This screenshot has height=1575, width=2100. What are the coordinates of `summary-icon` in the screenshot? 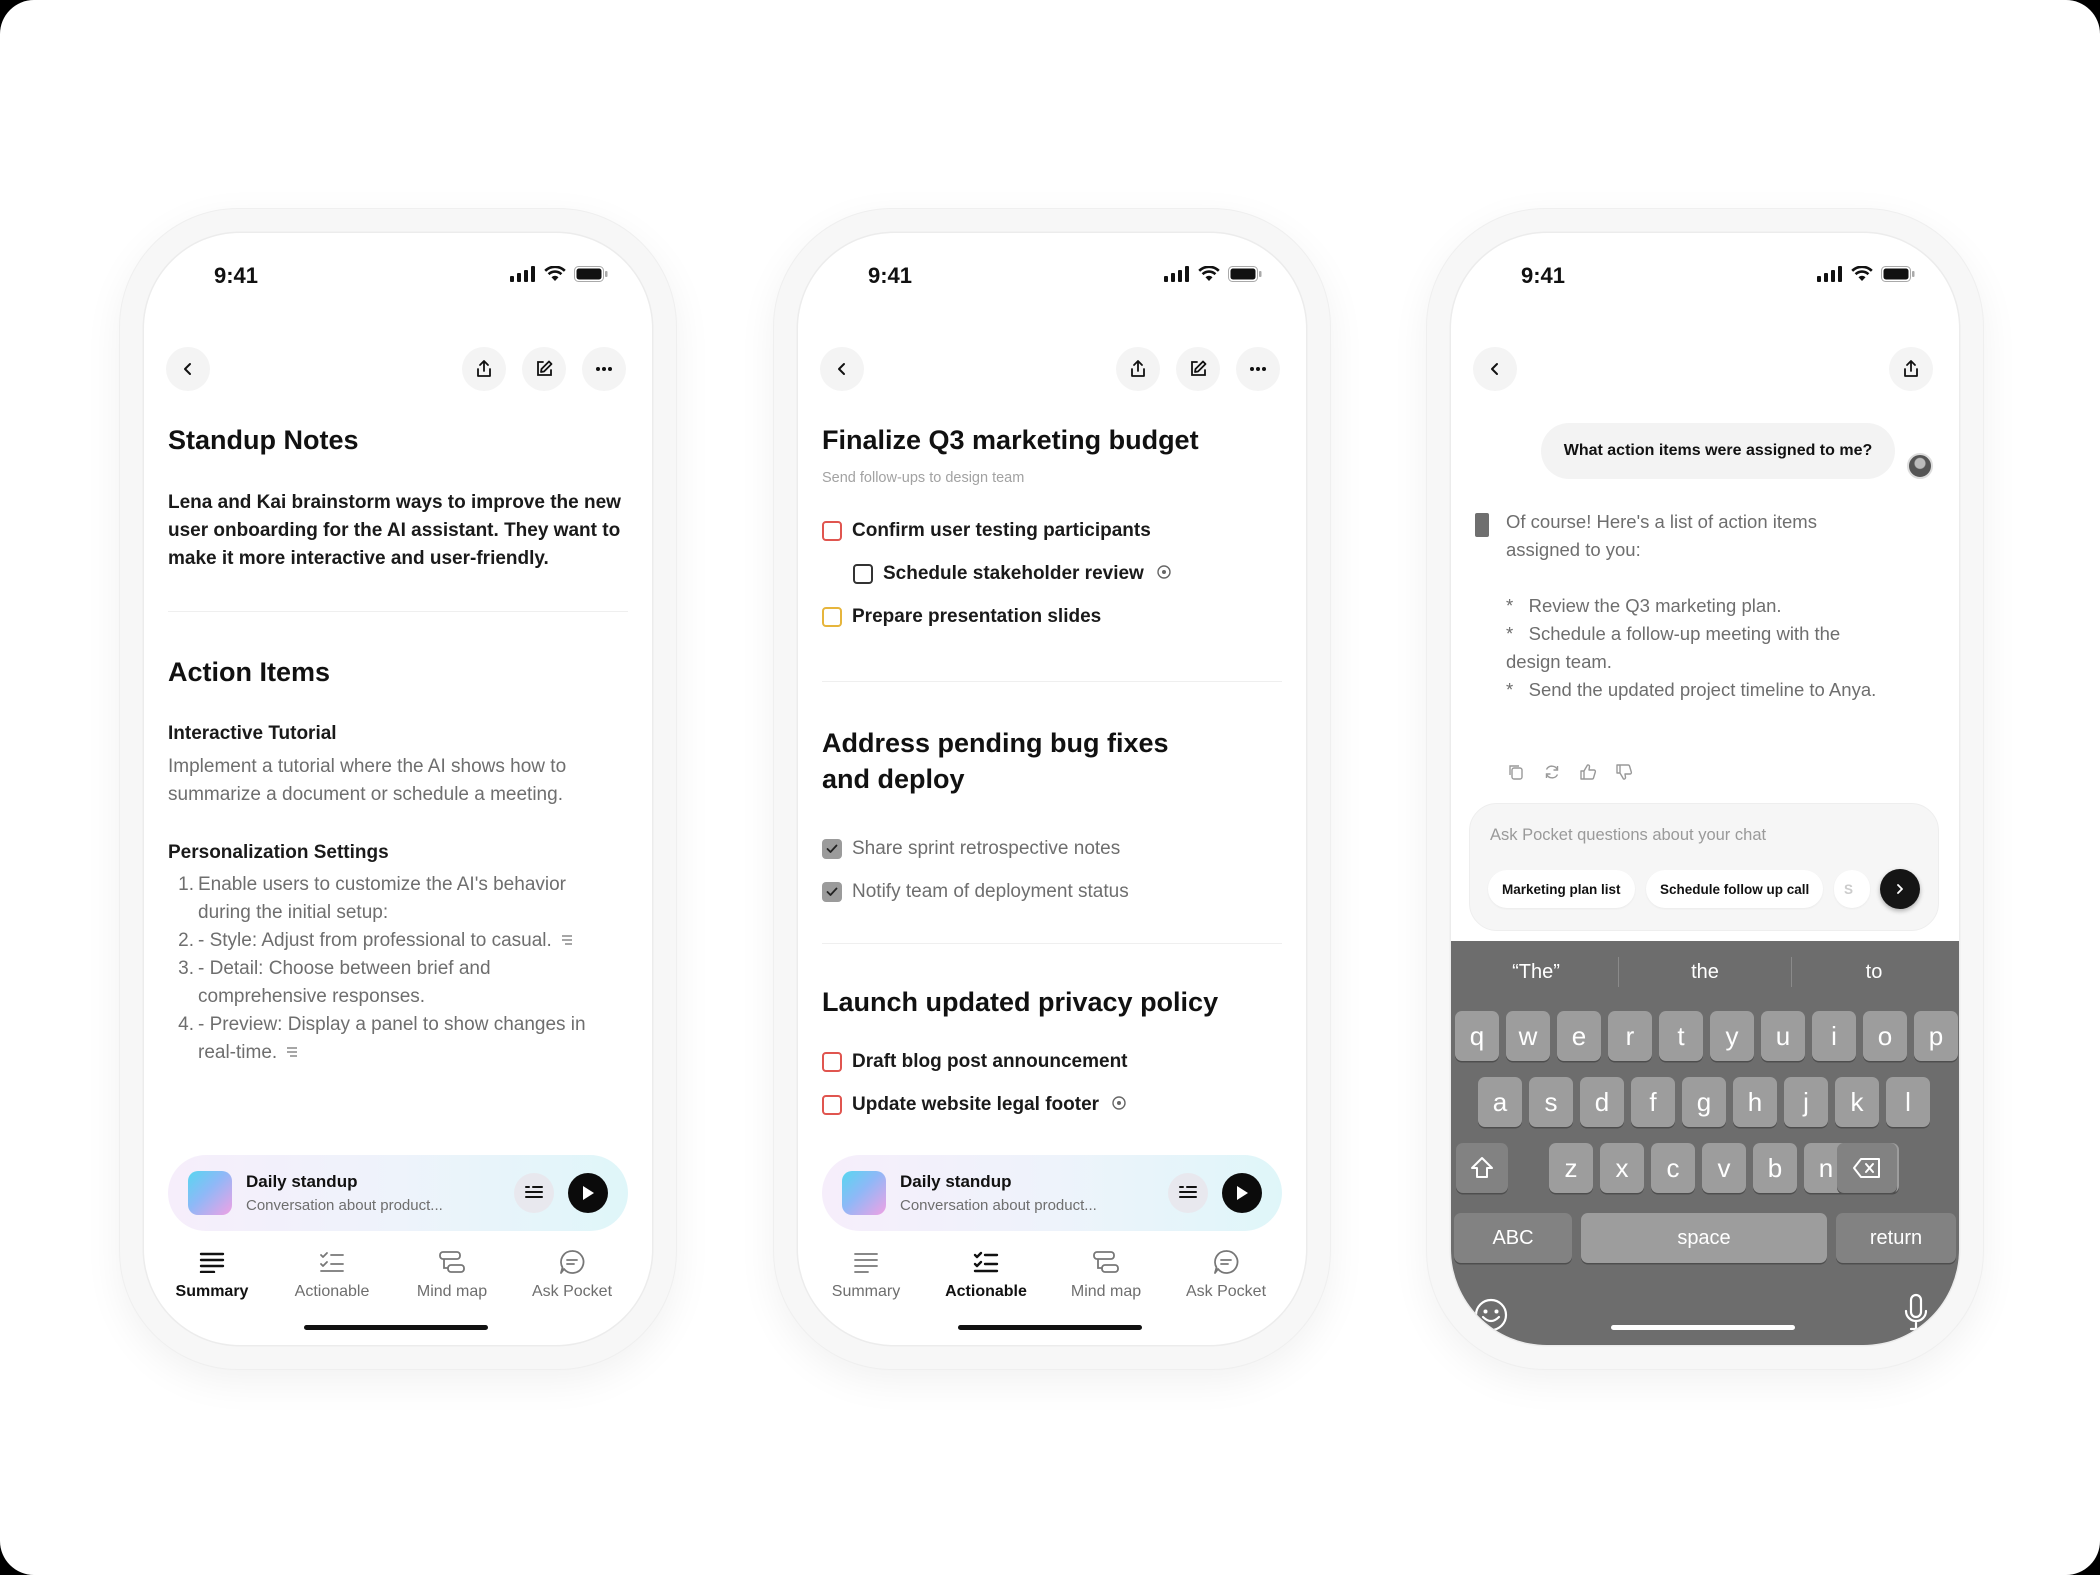 It's located at (212, 1262).